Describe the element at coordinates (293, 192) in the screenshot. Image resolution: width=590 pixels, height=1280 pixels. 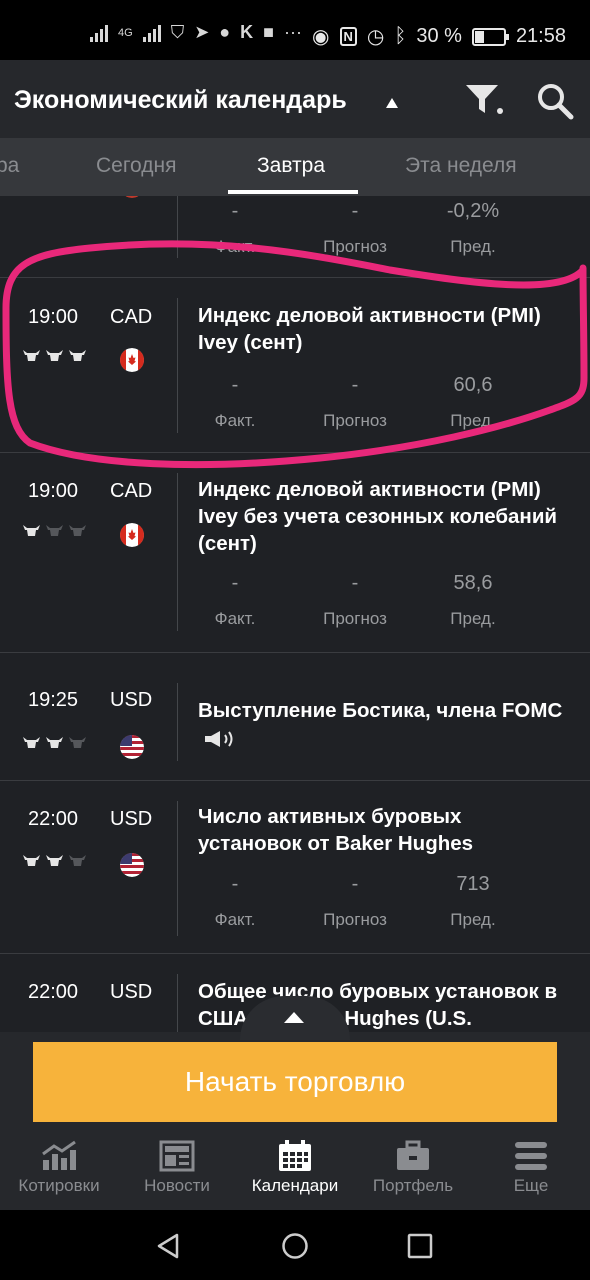
I see `active-tab-indicator` at that location.